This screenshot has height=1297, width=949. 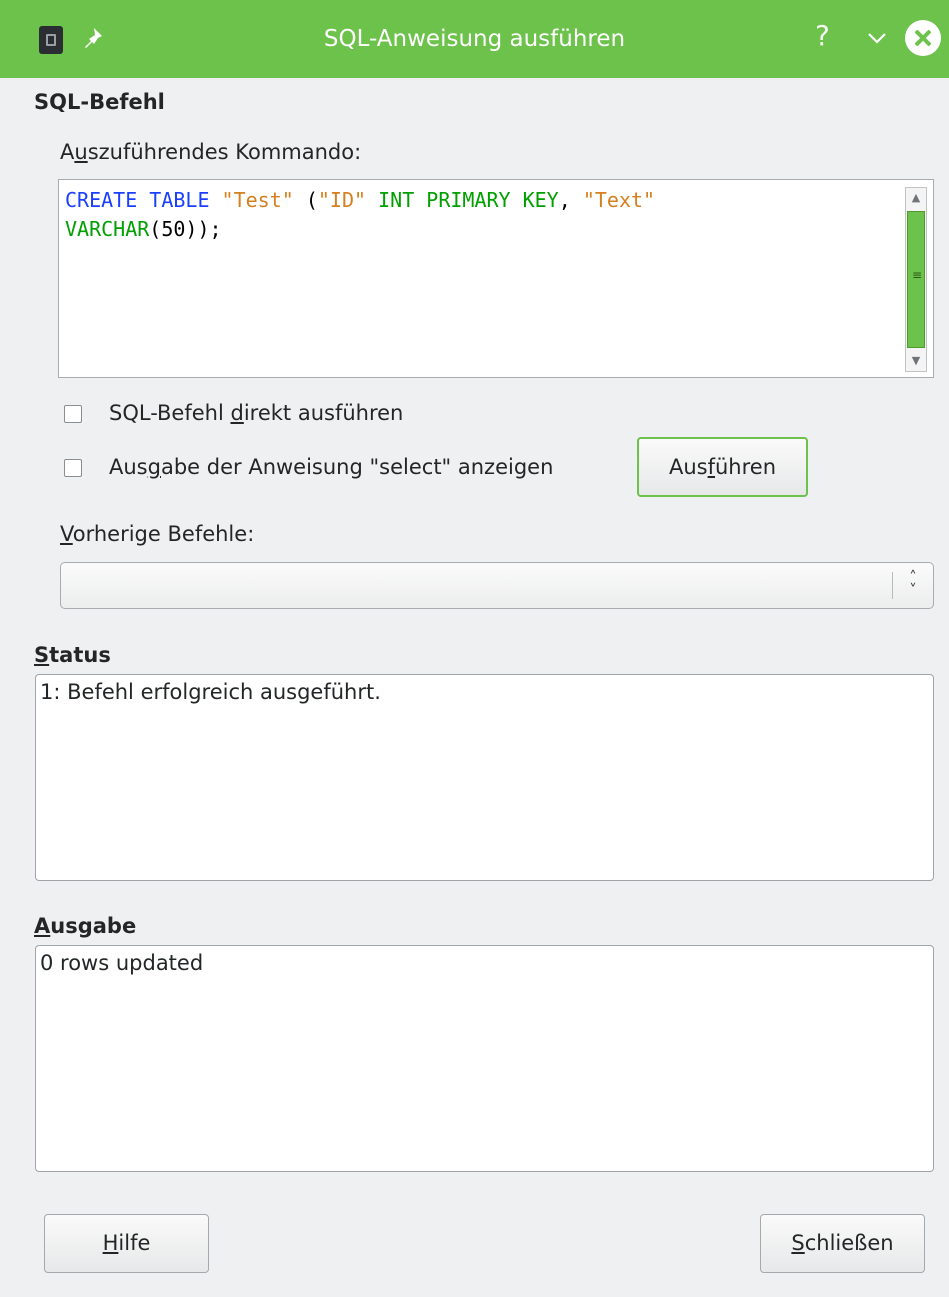 What do you see at coordinates (157, 534) in the screenshot?
I see `previous-commands-label: Vorherige Befehle:` at bounding box center [157, 534].